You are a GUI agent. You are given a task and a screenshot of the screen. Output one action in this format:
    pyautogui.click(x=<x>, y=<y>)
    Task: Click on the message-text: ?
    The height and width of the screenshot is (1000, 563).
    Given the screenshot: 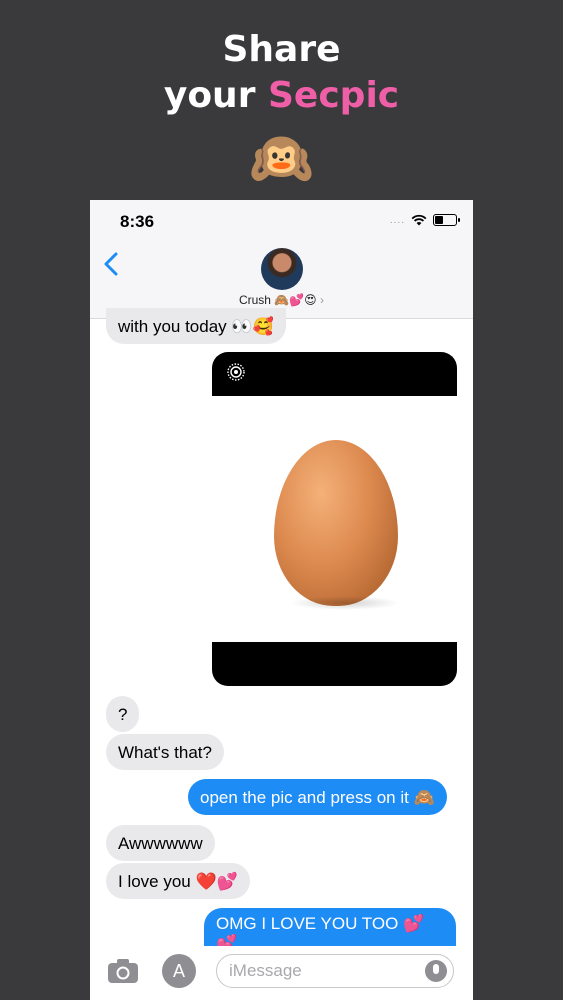 What is the action you would take?
    pyautogui.click(x=123, y=714)
    